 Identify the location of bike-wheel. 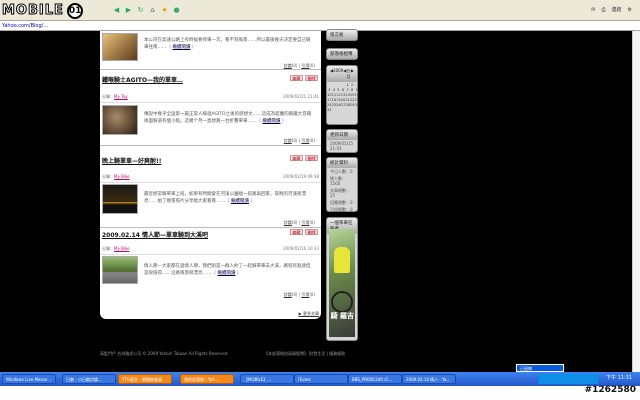
(342, 302).